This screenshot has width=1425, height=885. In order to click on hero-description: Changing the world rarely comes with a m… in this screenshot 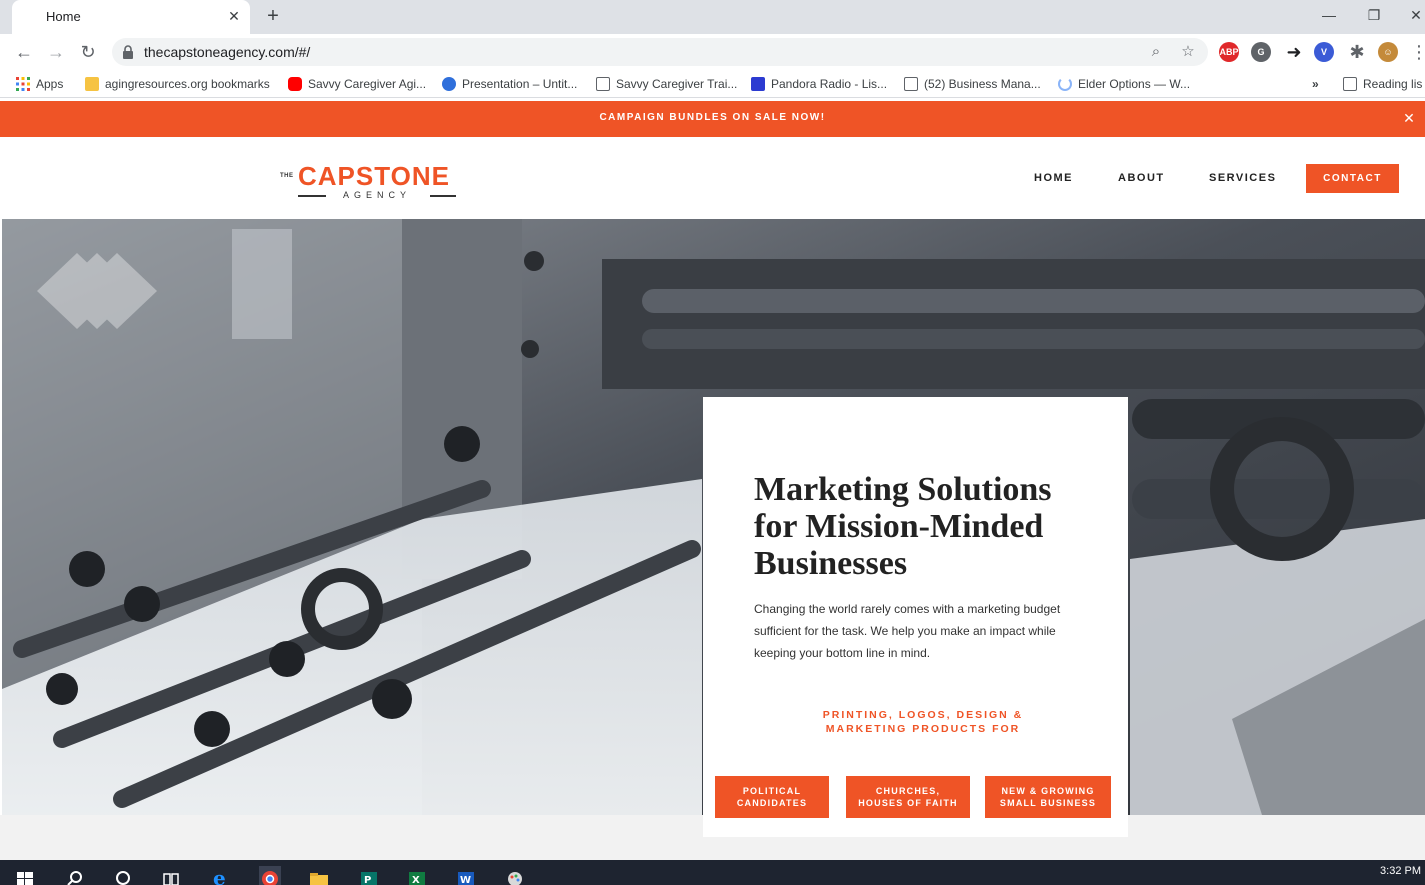, I will do `click(907, 631)`.